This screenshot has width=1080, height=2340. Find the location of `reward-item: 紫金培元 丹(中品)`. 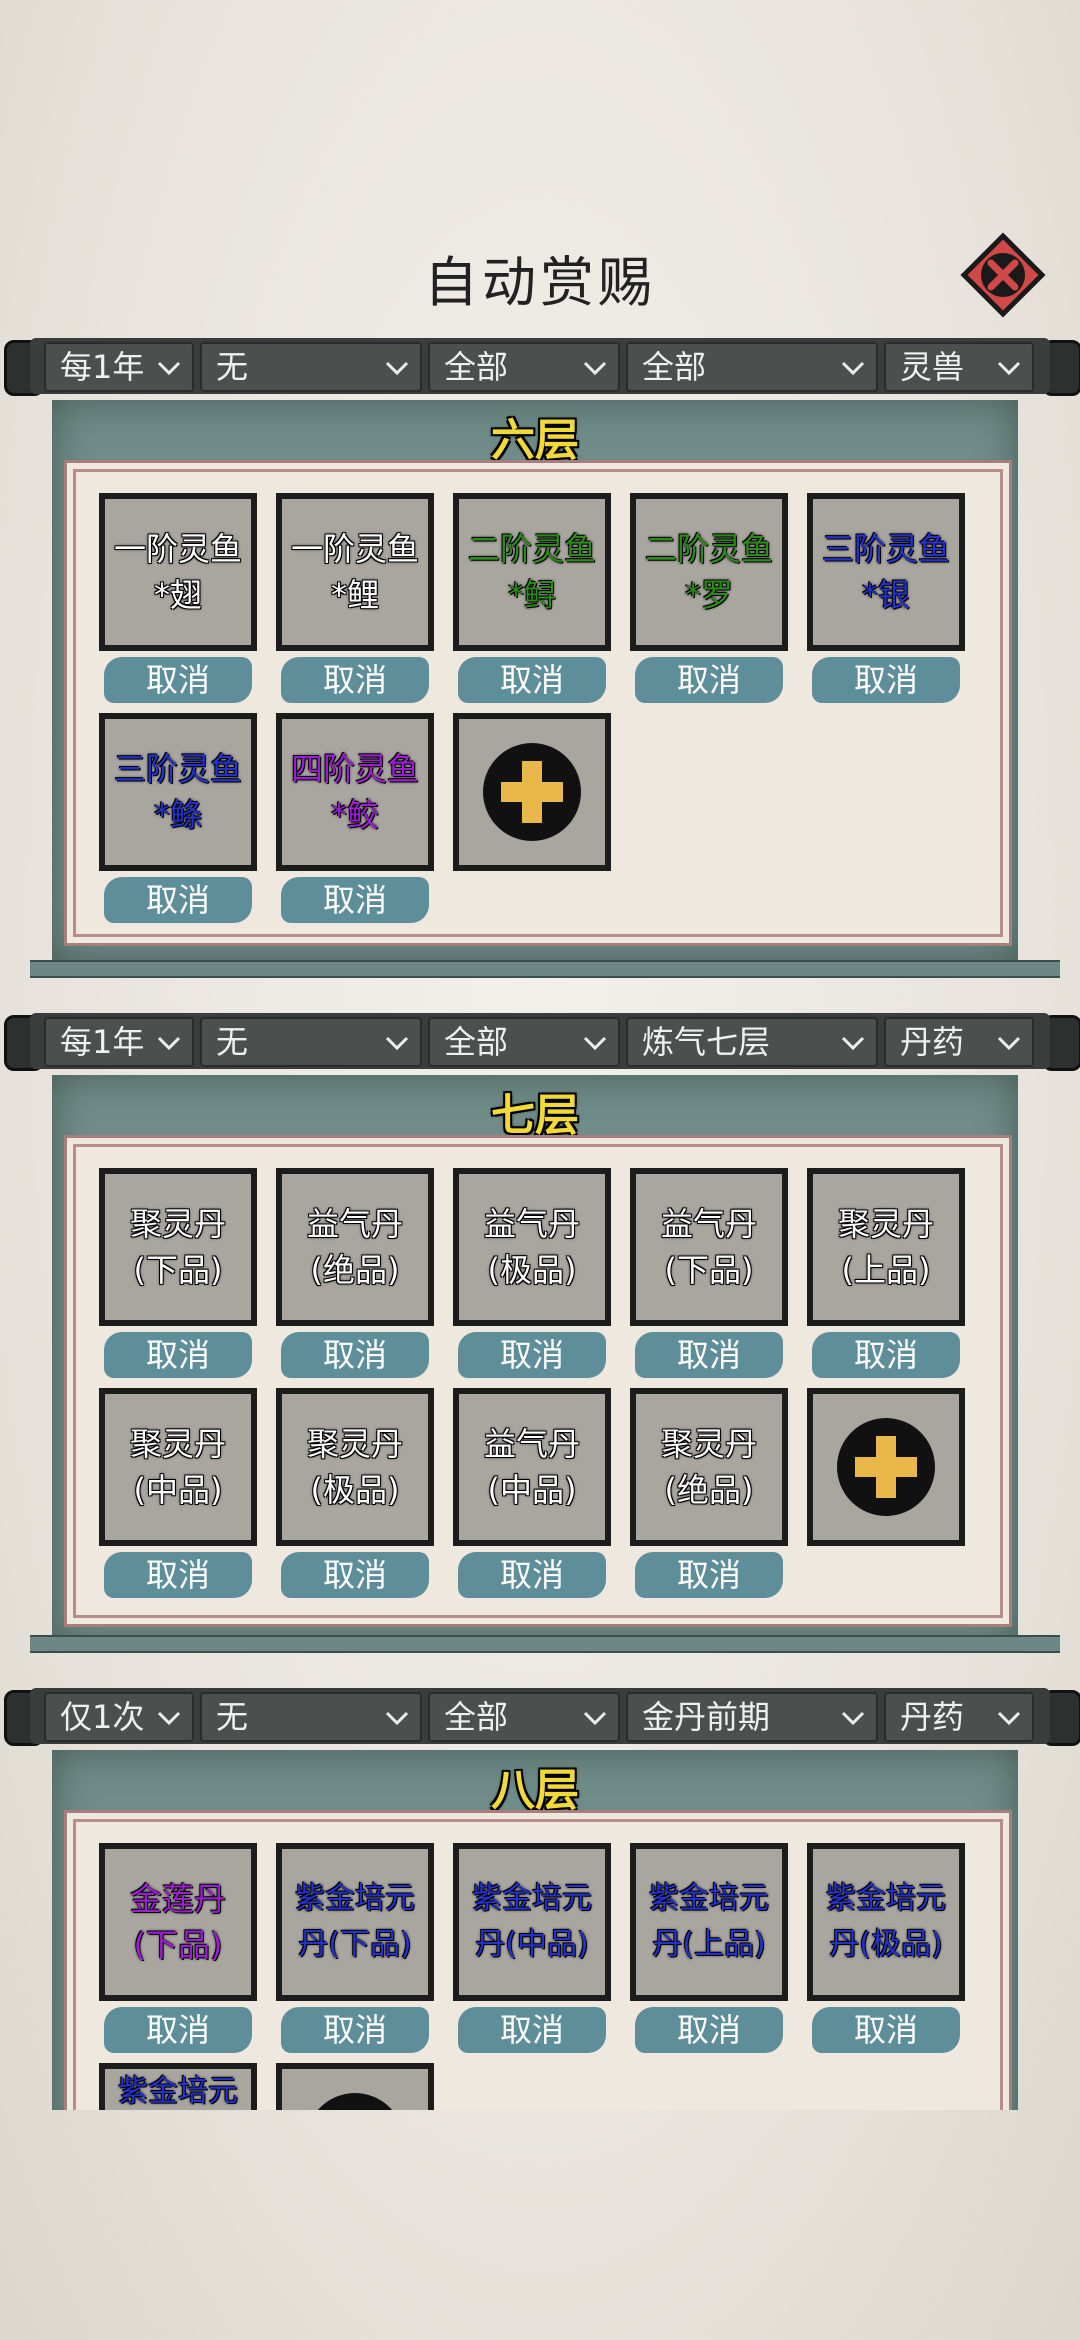

reward-item: 紫金培元 丹(中品) is located at coordinates (532, 1922).